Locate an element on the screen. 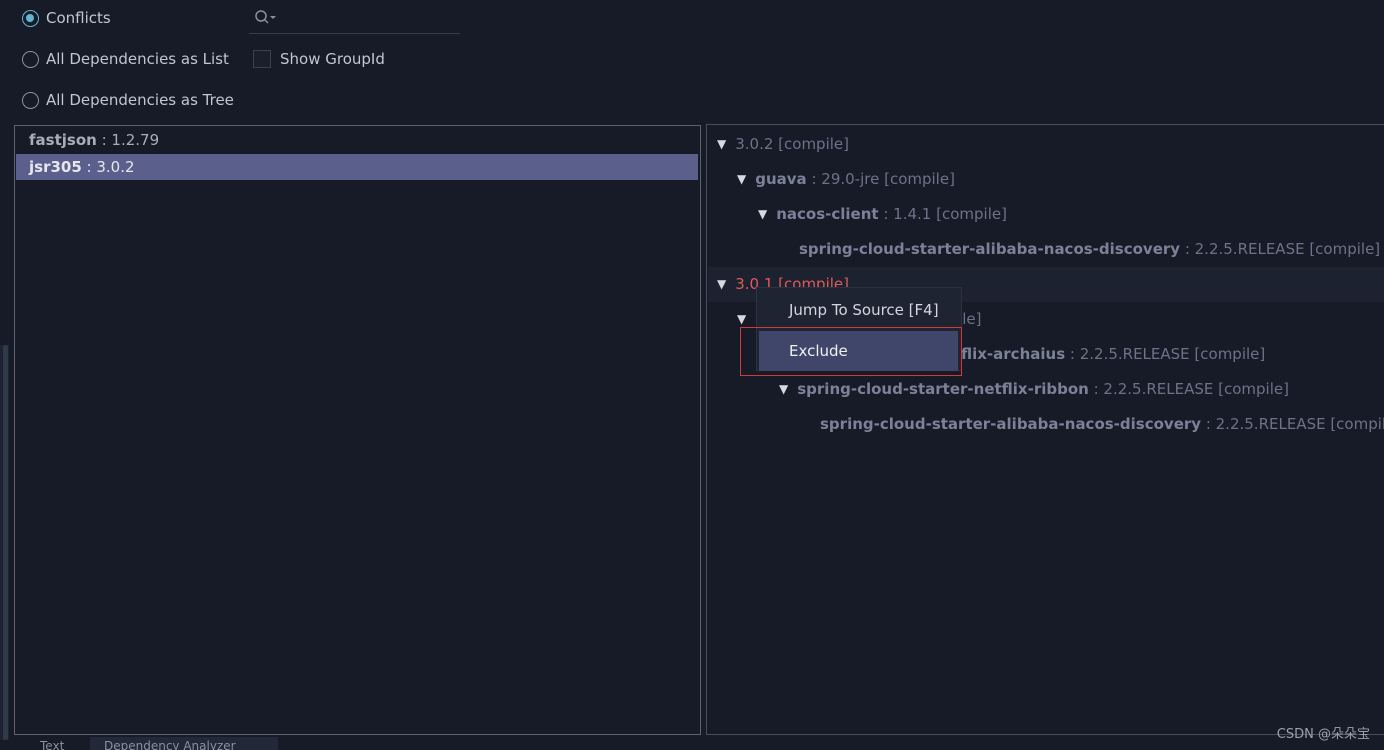 The image size is (1384, 750). search-field is located at coordinates (354, 19).